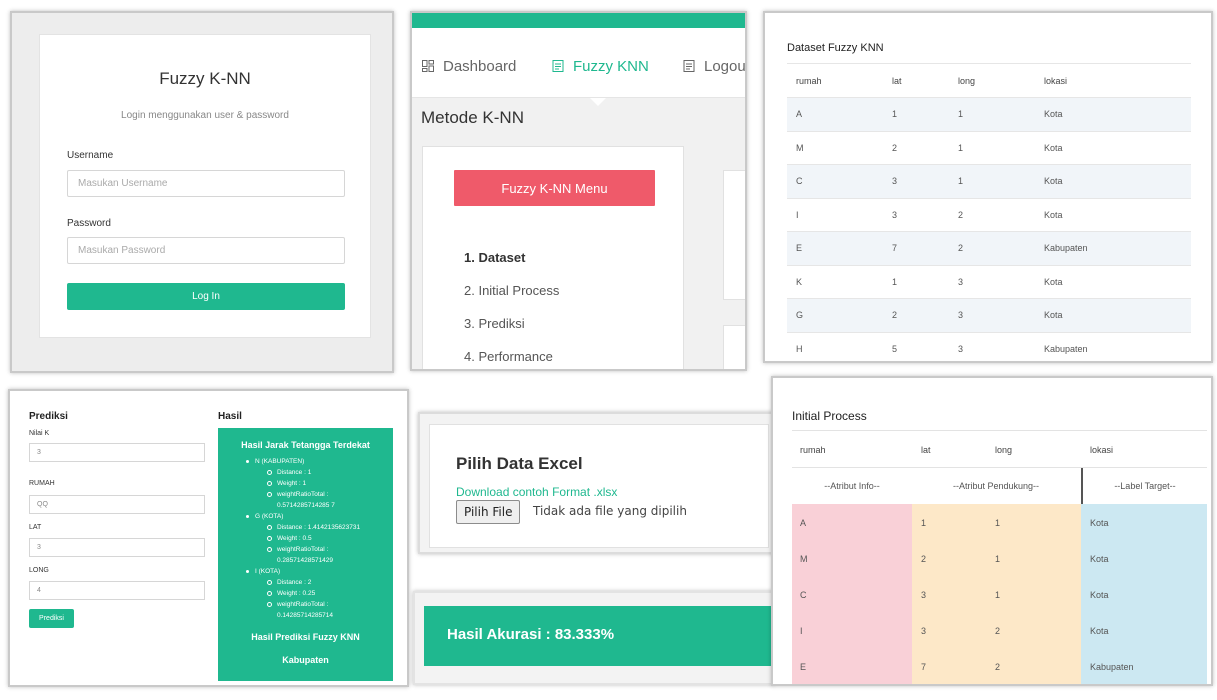 This screenshot has width=1217, height=700. I want to click on initial-process-title: Initial Process, so click(829, 416).